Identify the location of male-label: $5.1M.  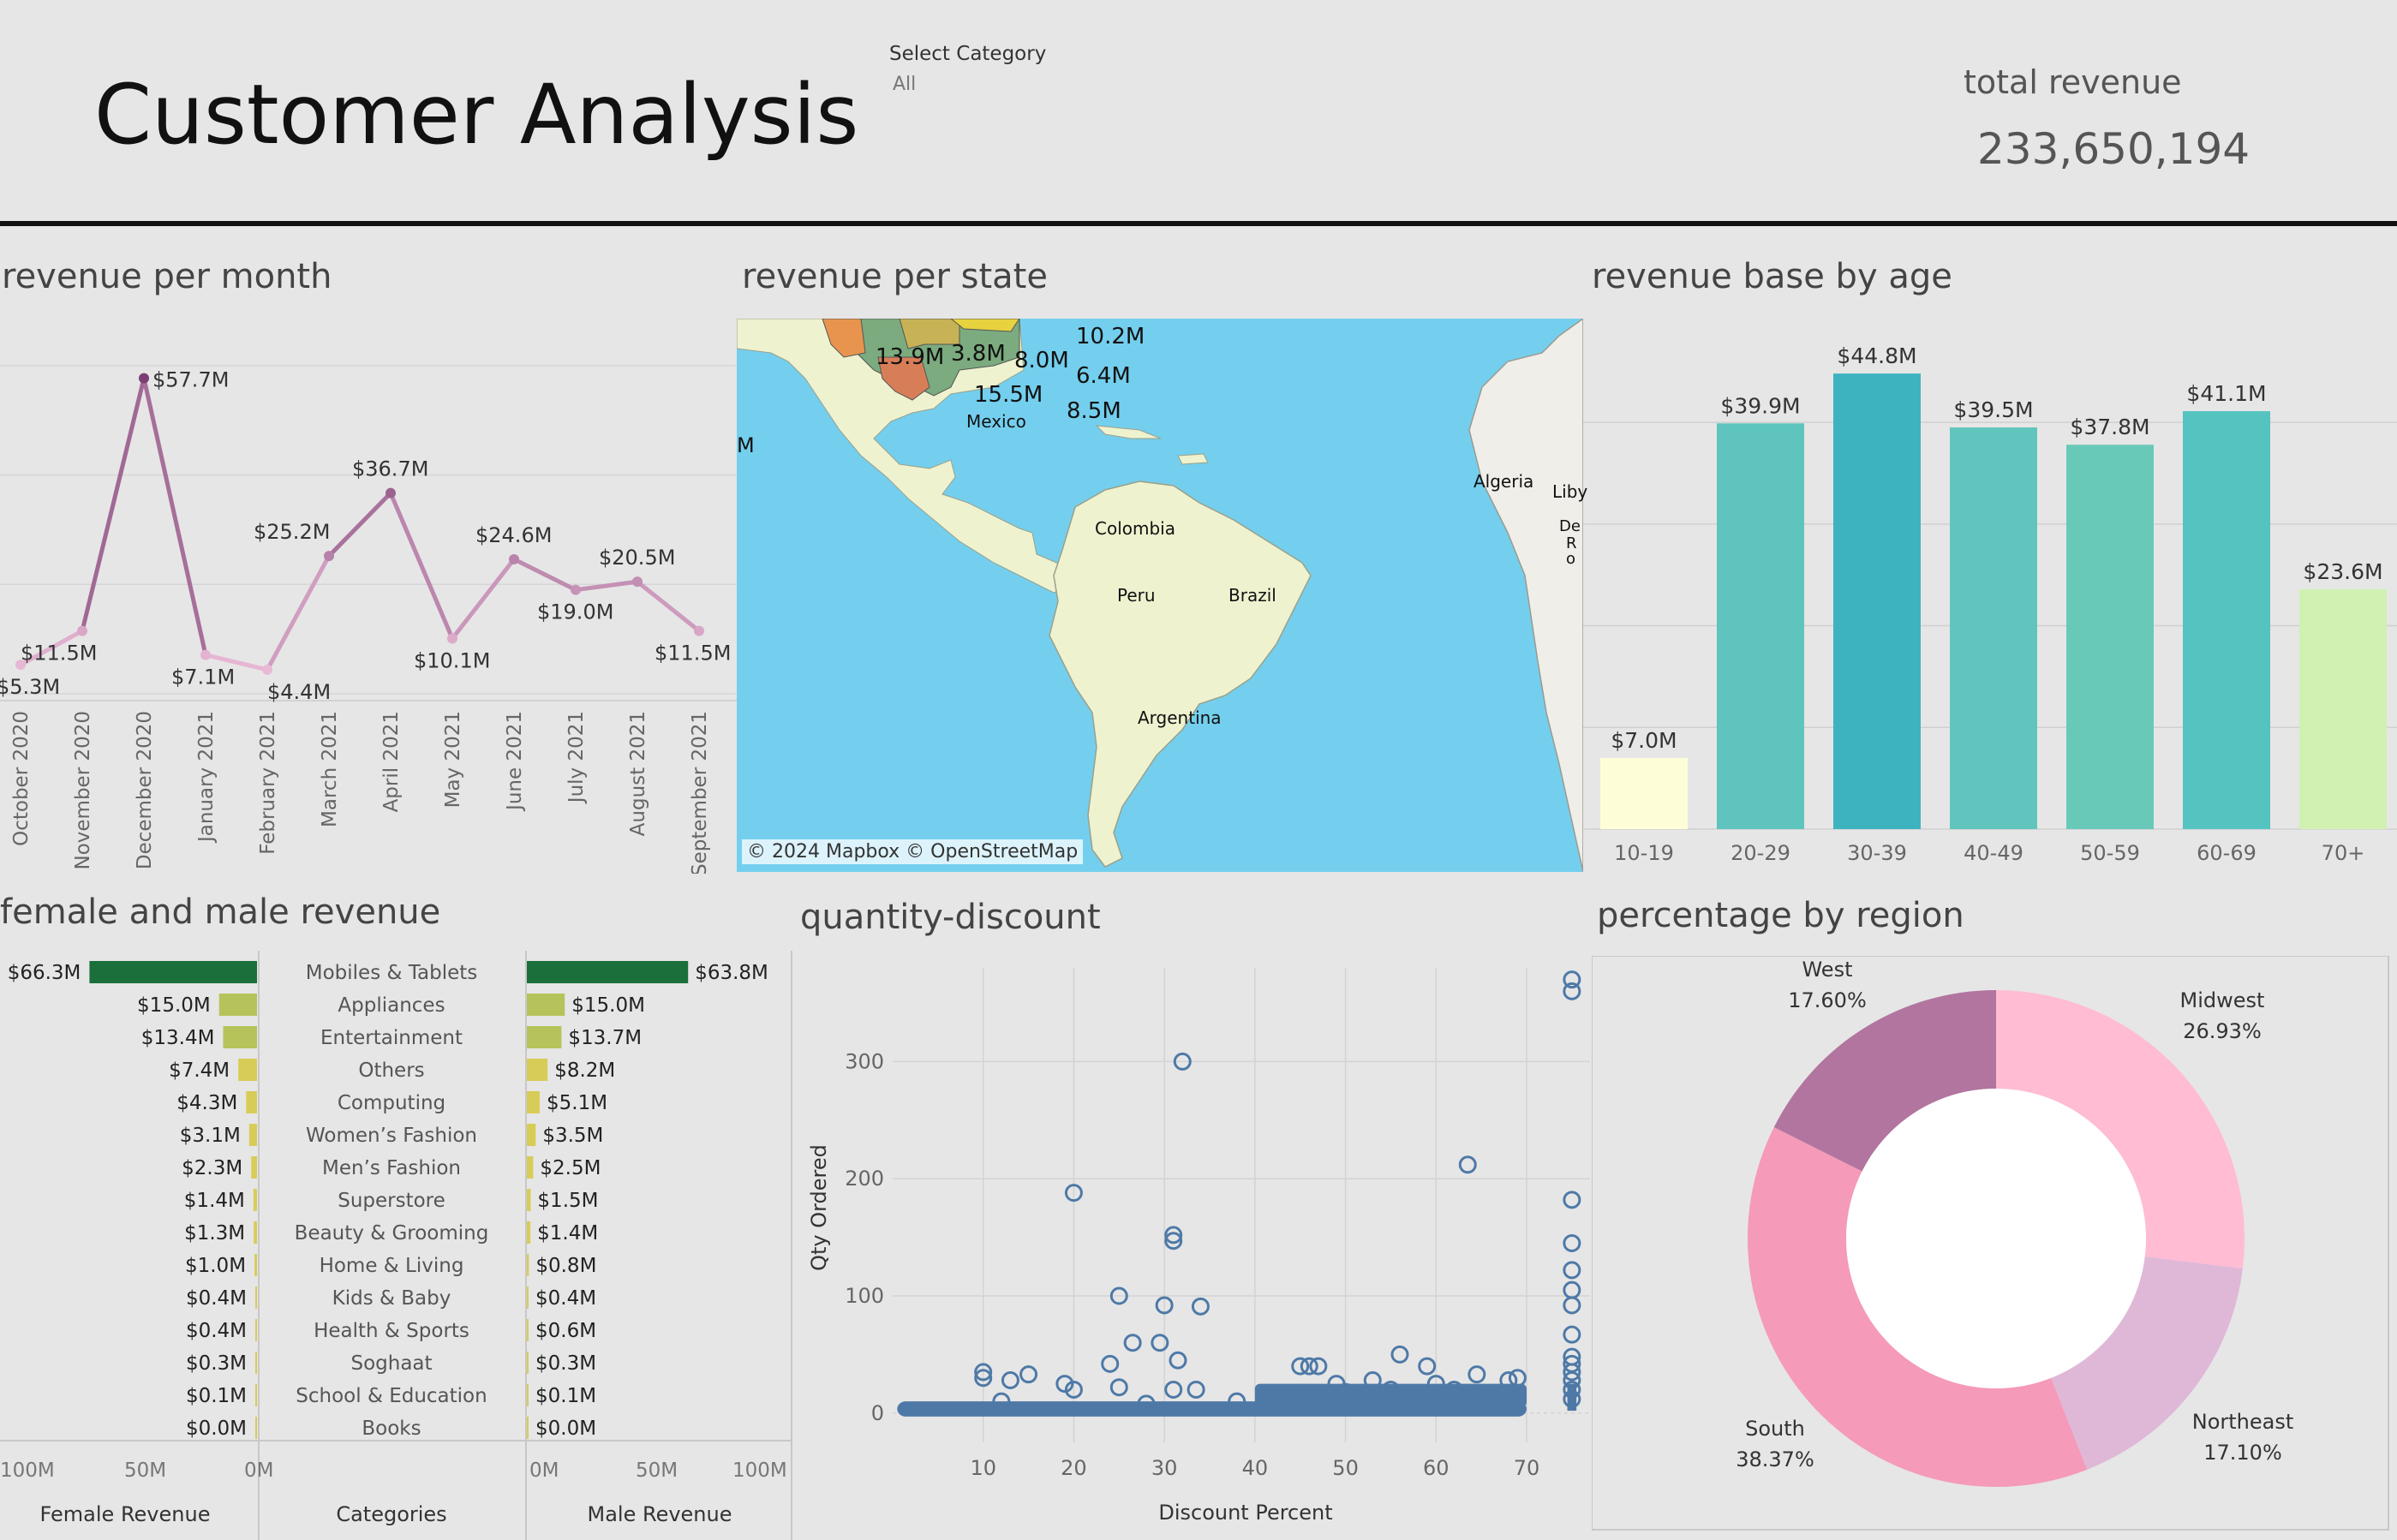
(577, 1103).